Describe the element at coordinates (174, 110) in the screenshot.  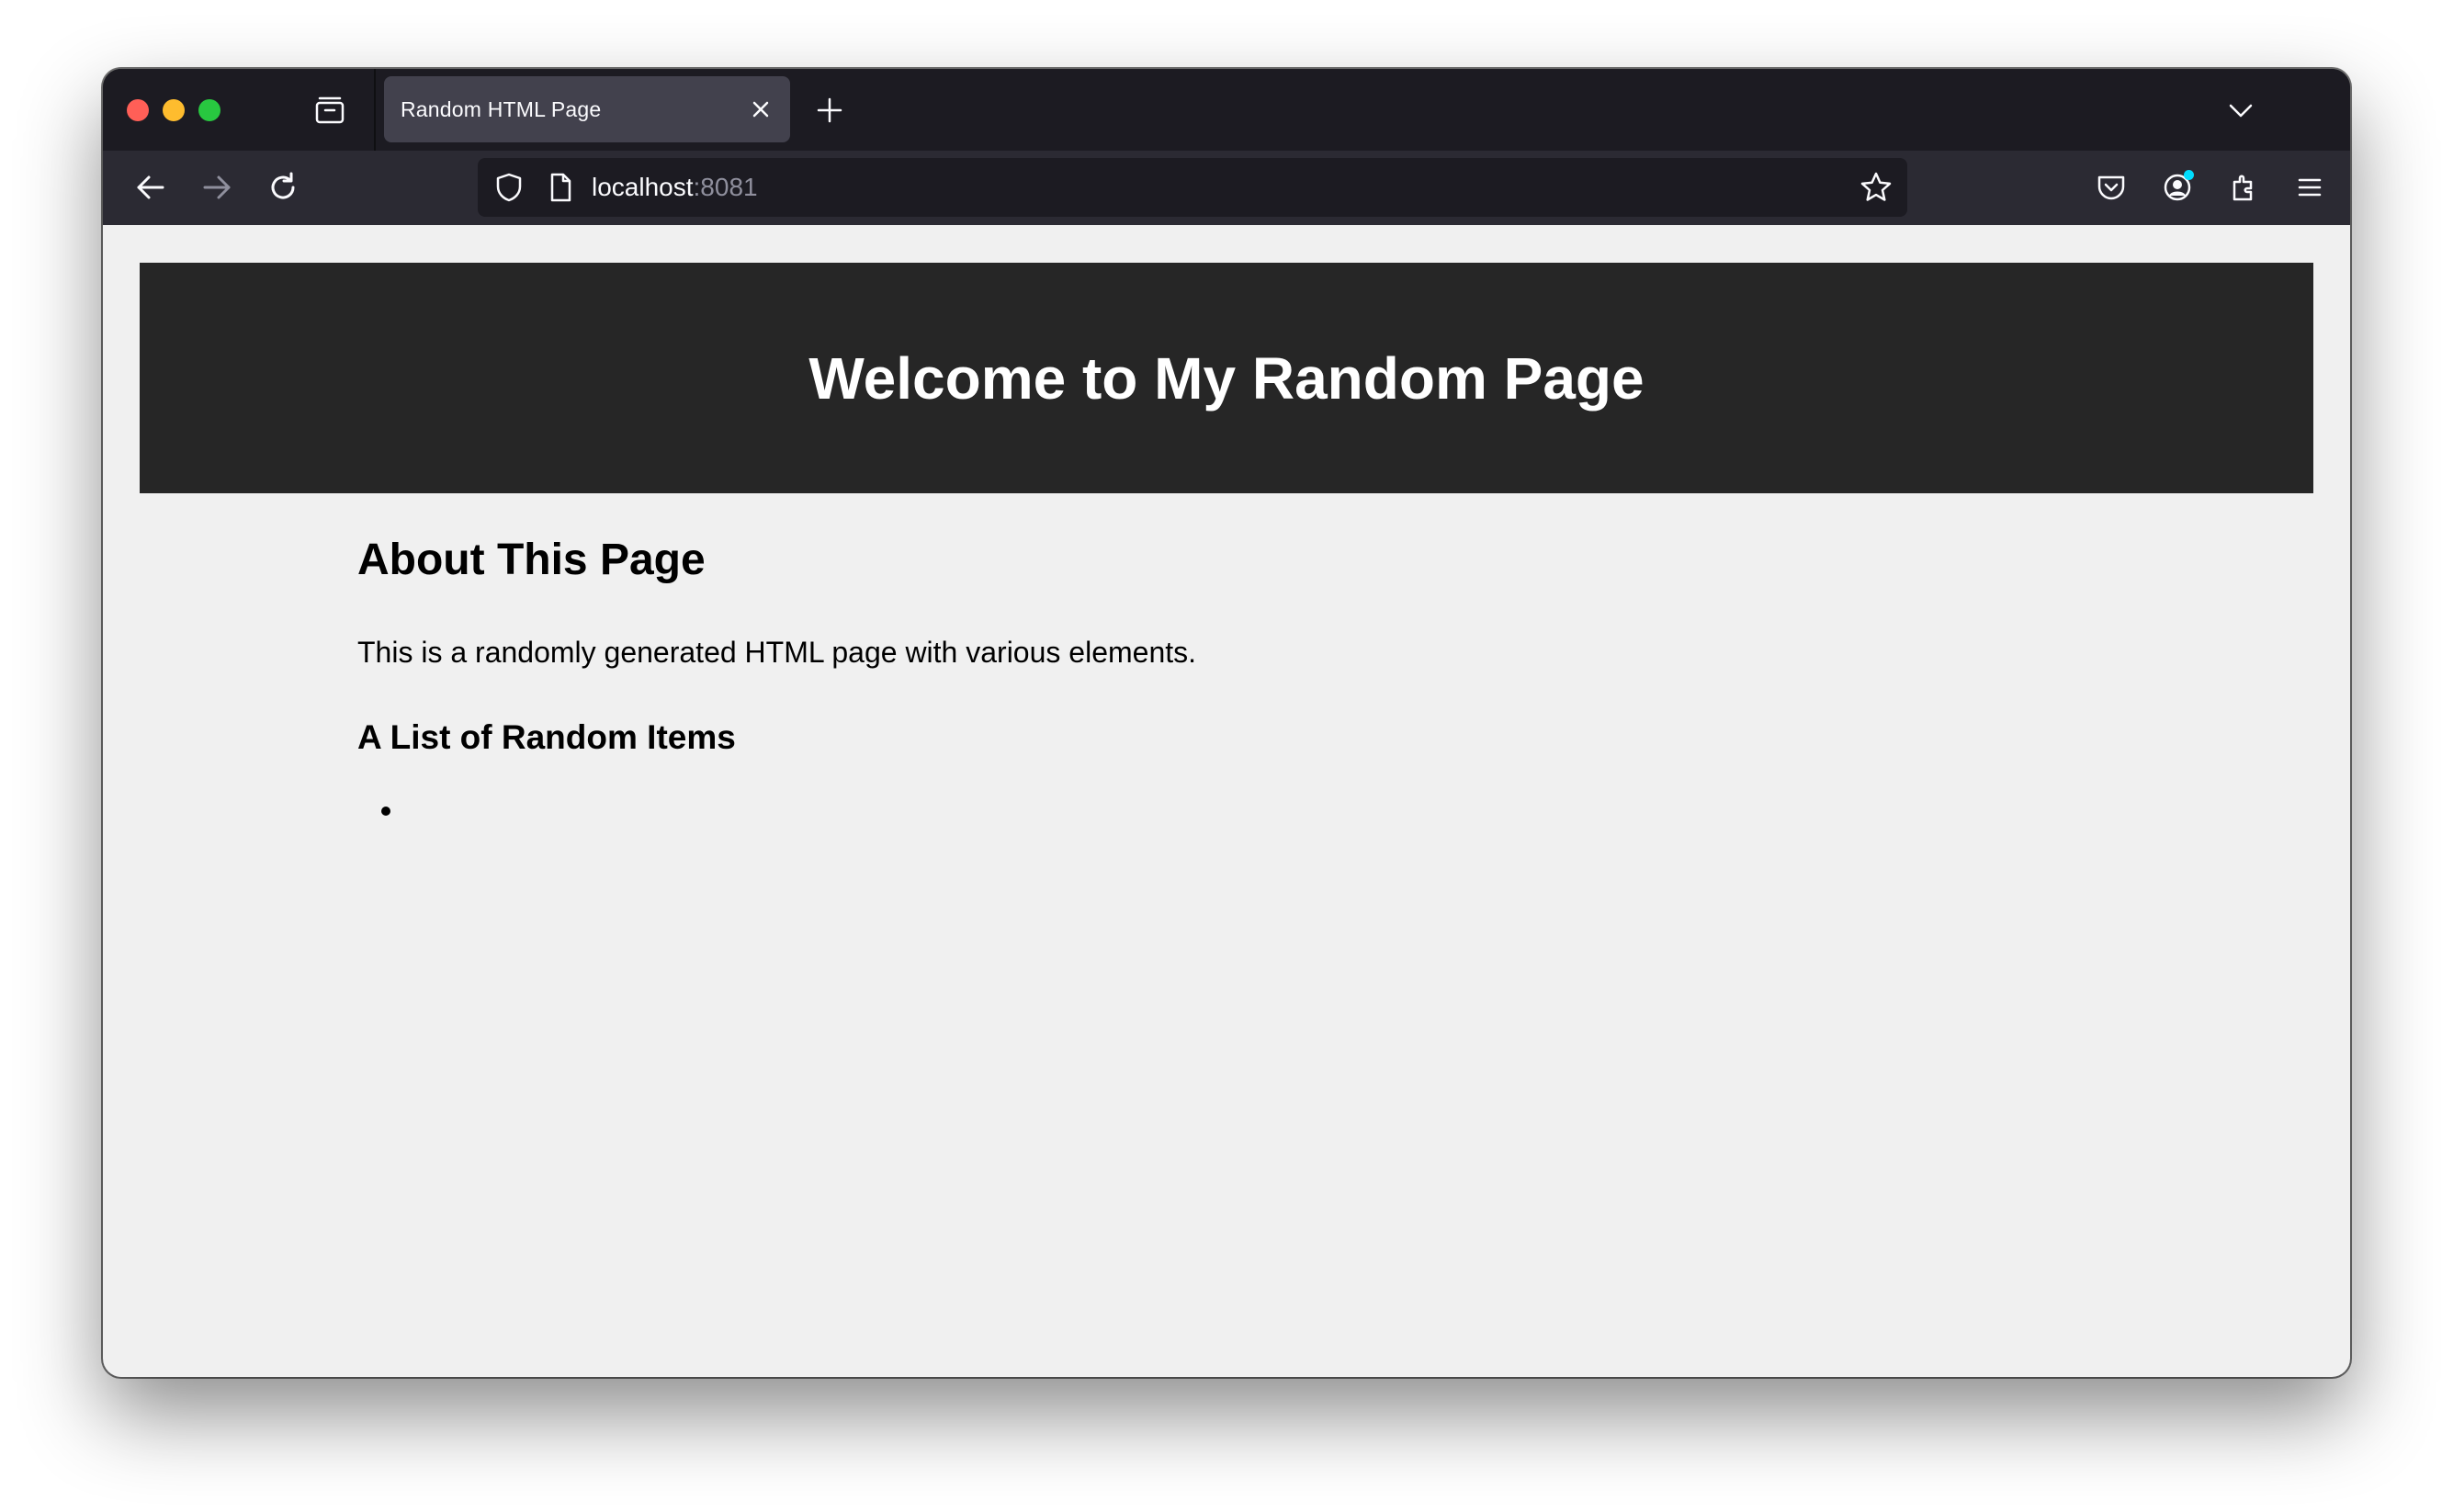
I see `minimize-window-icon` at that location.